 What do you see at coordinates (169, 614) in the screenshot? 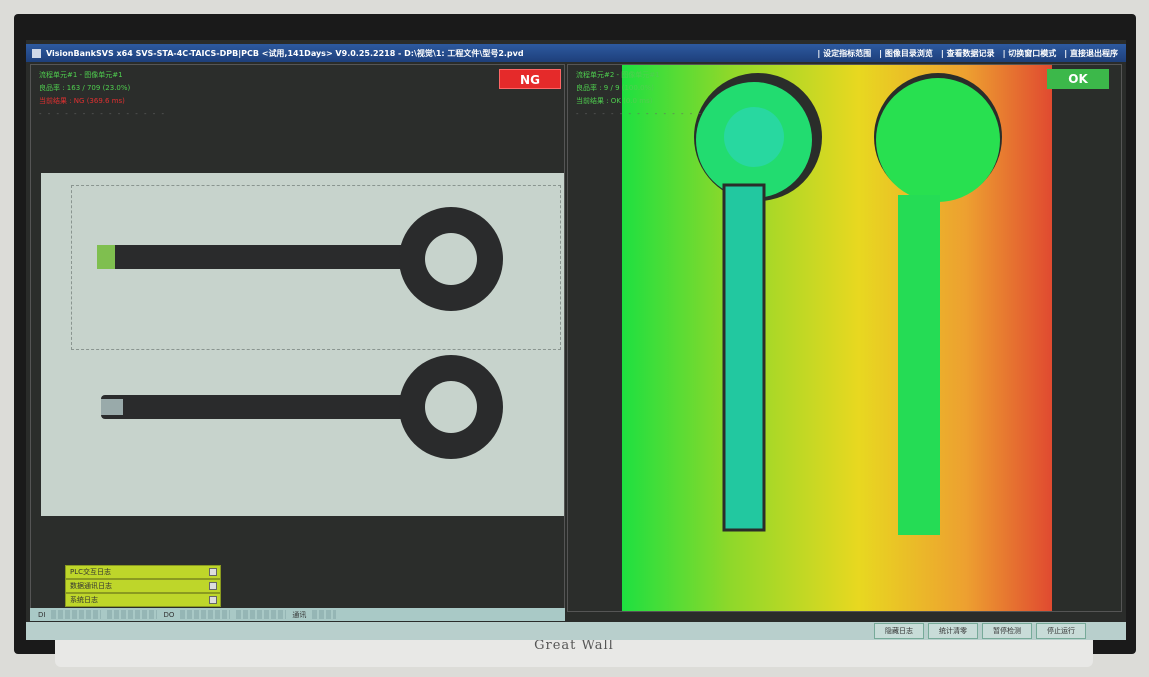
I see `do-label: DO` at bounding box center [169, 614].